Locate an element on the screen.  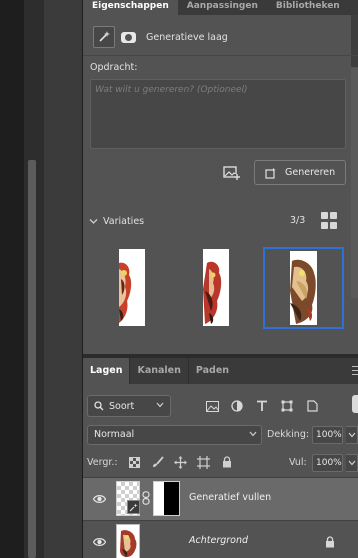
properties-tab-bar: Eigenschappen Aanpassingen Bibliotheken is located at coordinates (220, 7).